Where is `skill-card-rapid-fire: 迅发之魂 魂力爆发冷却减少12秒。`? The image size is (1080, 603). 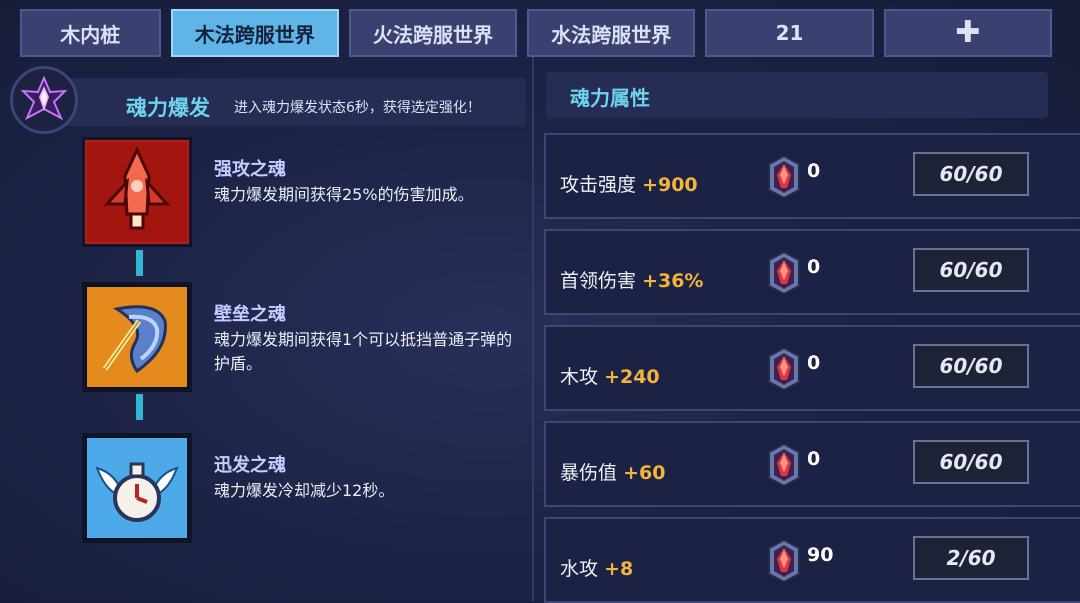
skill-card-rapid-fire: 迅发之魂 魂力爆发冷却减少12秒。 is located at coordinates (297, 488).